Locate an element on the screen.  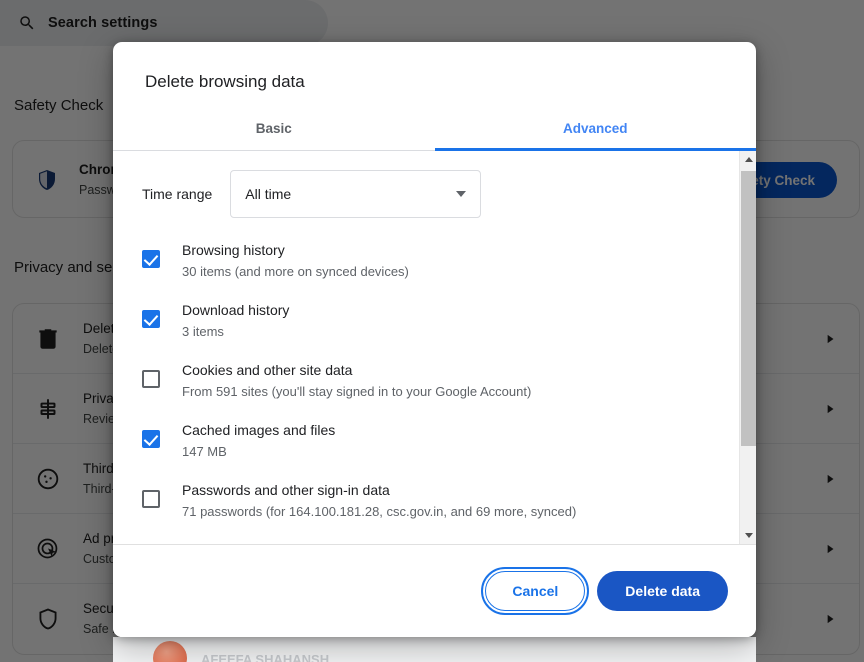
dialog-action-bar: Cancel Delete data is located at coordinates (434, 590).